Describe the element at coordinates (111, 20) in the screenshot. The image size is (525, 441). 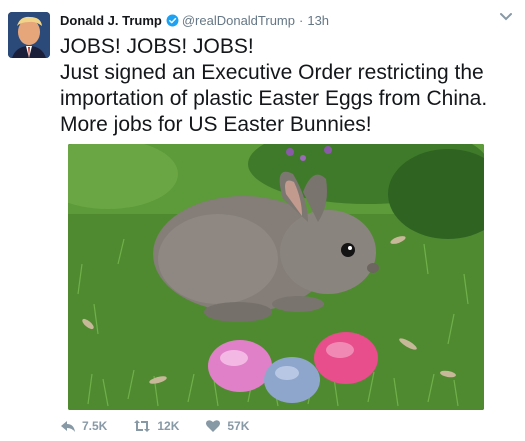
I see `author-name: Donald J. Trump` at that location.